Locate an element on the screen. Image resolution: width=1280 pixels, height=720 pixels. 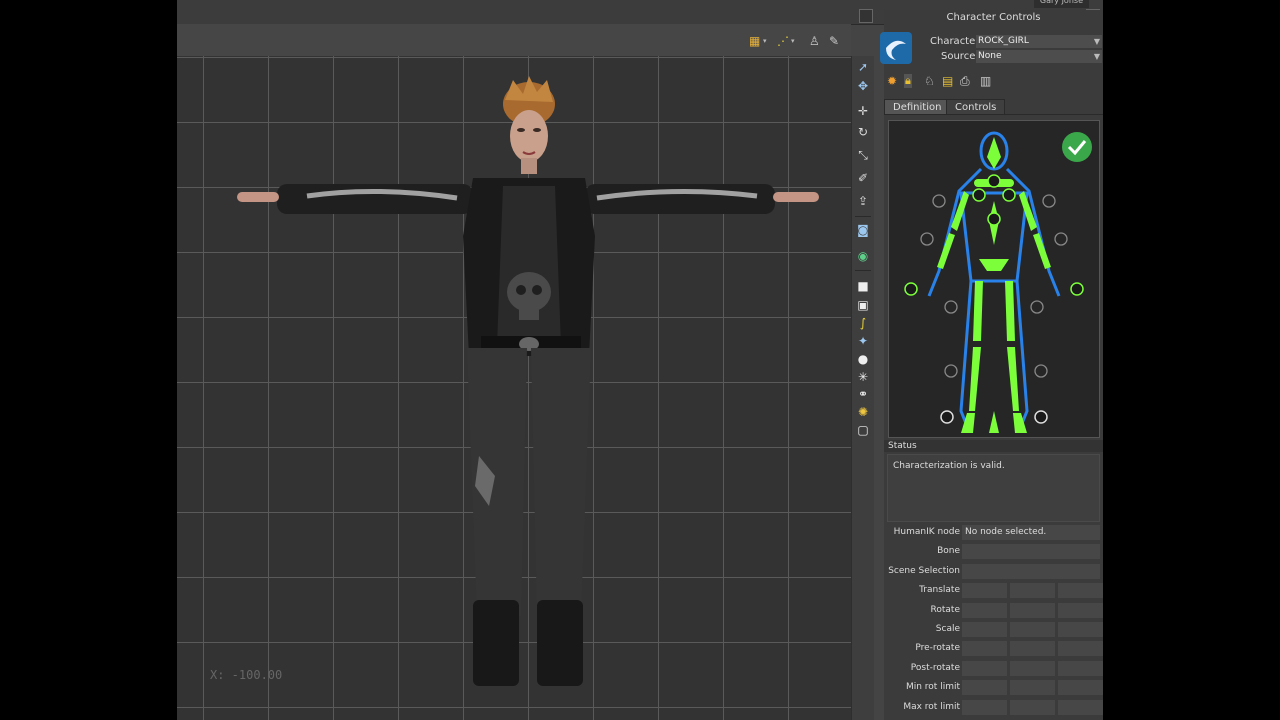
property-row: Scale is located at coordinates (993, 629).